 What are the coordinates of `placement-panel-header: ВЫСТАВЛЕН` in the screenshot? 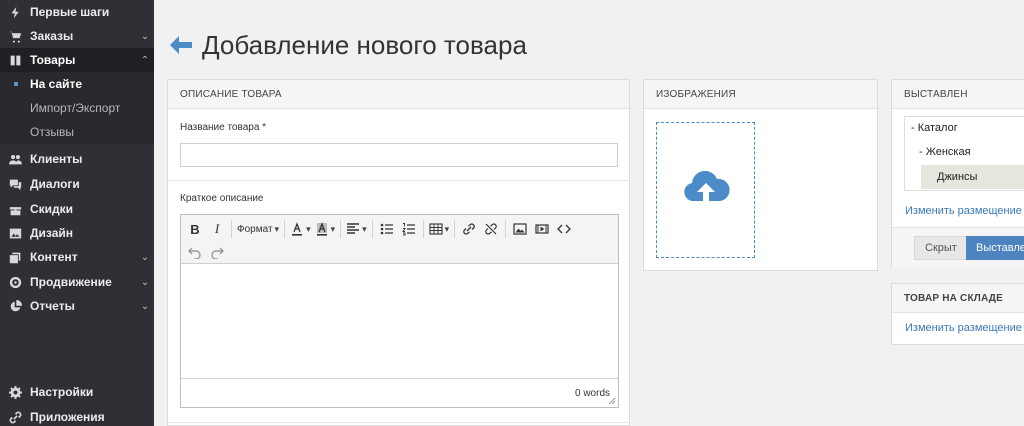 It's located at (958, 94).